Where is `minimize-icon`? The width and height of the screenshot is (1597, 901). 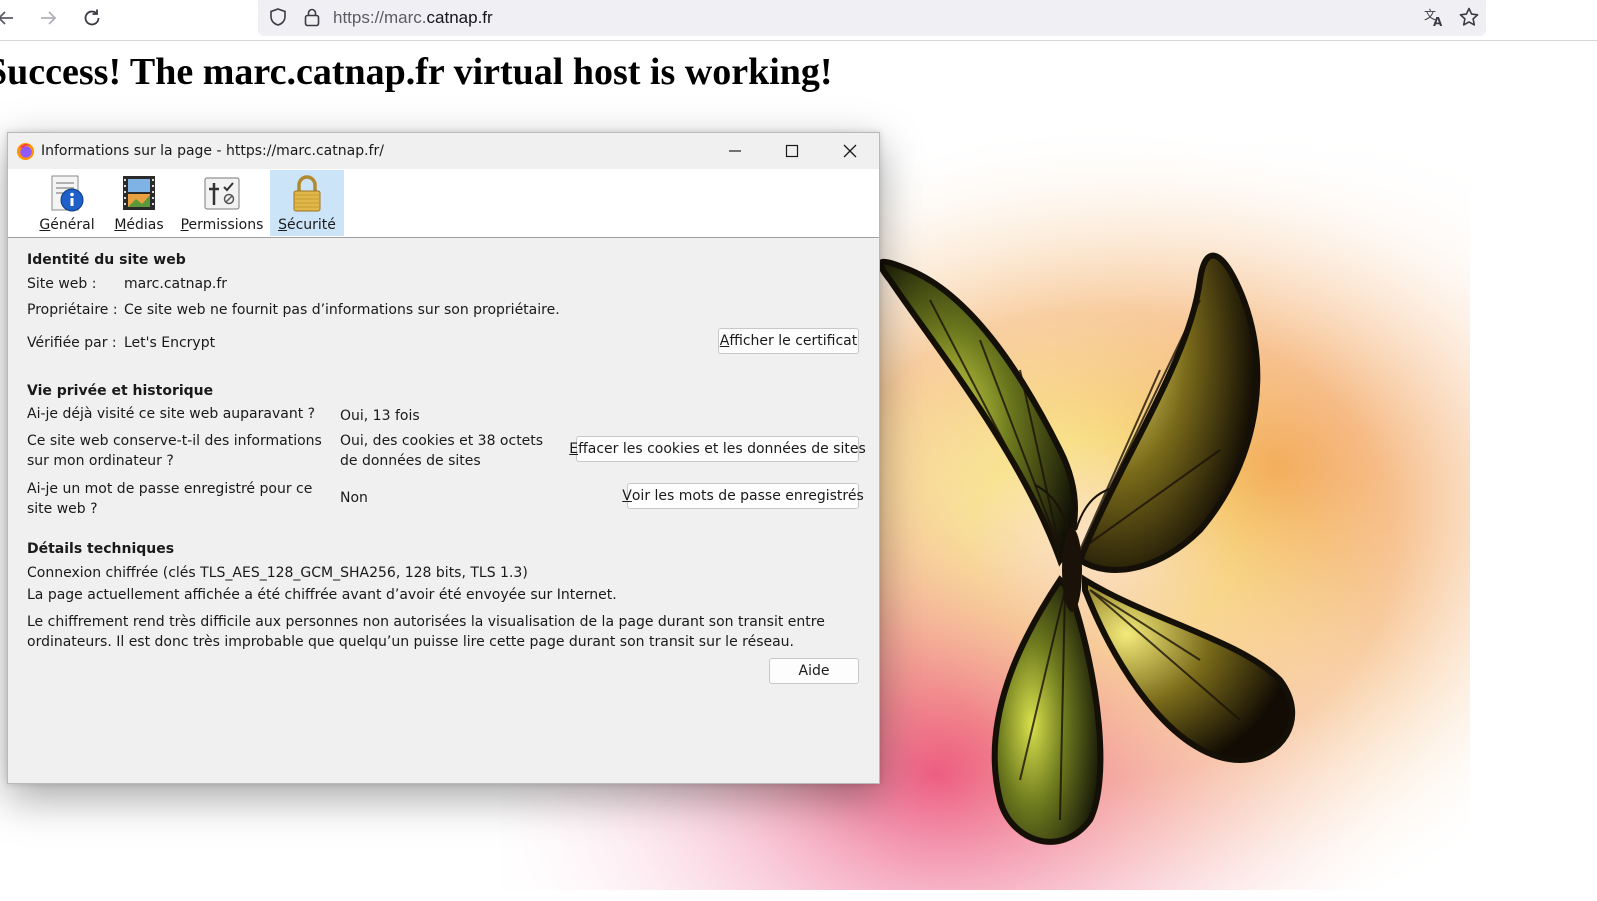 minimize-icon is located at coordinates (735, 151).